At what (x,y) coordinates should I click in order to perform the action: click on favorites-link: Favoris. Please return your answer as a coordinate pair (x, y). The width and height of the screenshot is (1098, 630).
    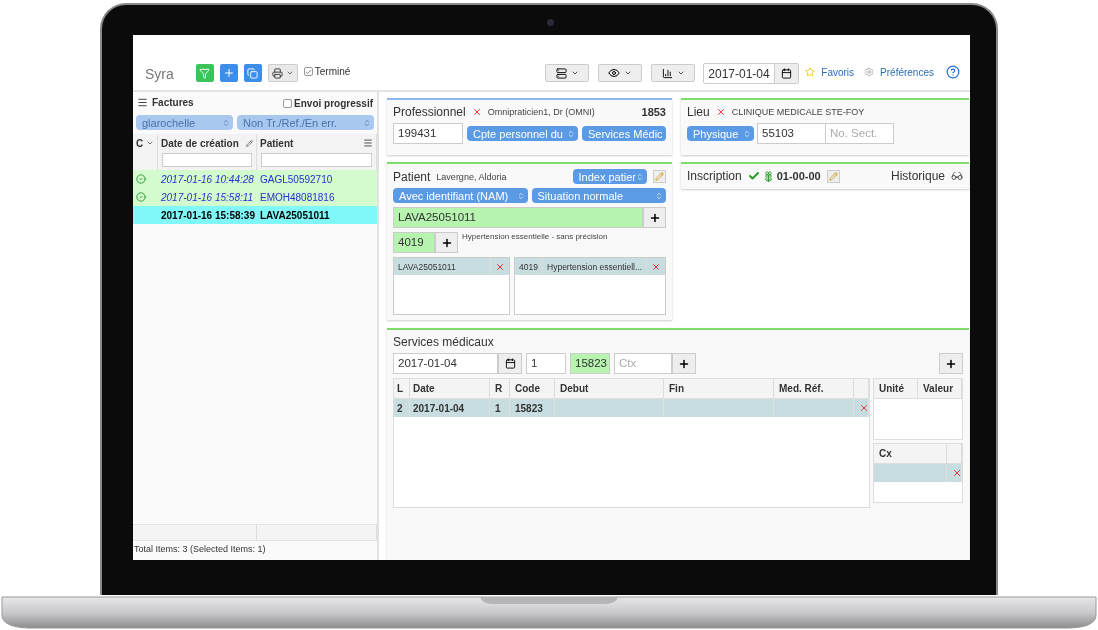
    Looking at the image, I should click on (838, 72).